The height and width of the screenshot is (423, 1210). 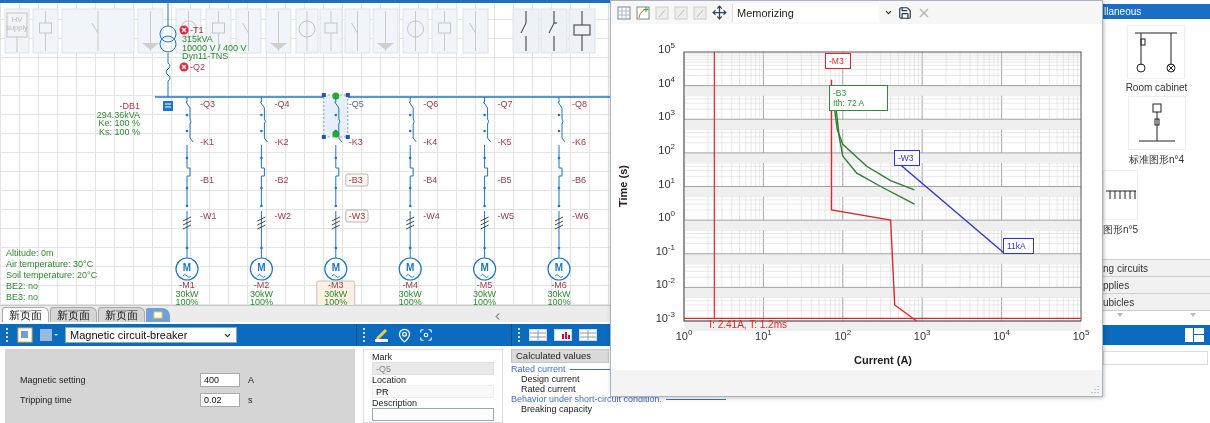 I want to click on text-field: PR, so click(x=433, y=391).